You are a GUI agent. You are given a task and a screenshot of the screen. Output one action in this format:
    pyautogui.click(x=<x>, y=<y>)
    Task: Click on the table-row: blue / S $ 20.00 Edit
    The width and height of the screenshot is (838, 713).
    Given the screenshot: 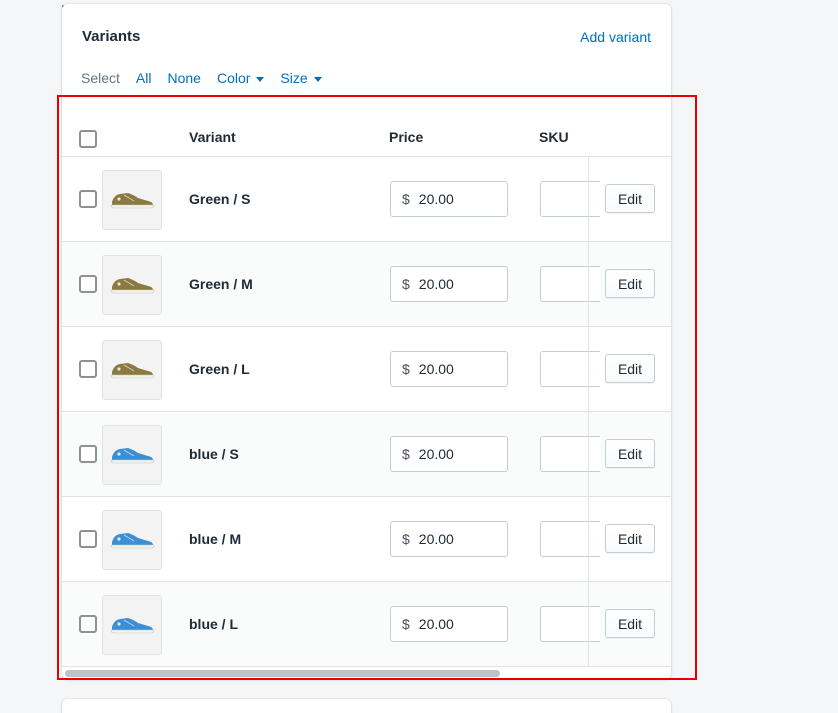 What is the action you would take?
    pyautogui.click(x=366, y=454)
    